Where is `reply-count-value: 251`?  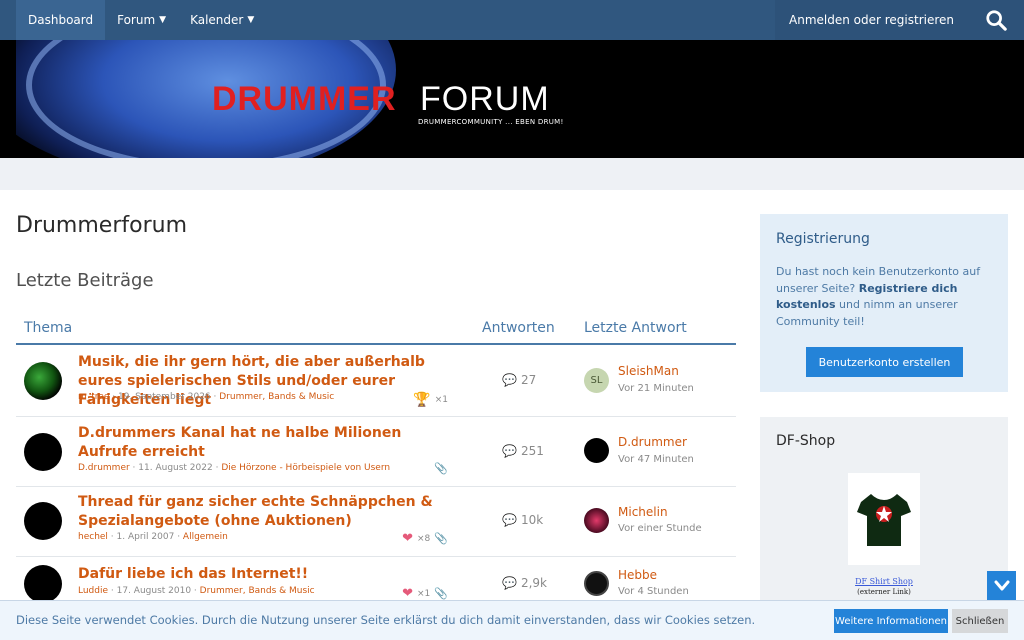
reply-count-value: 251 is located at coordinates (532, 451).